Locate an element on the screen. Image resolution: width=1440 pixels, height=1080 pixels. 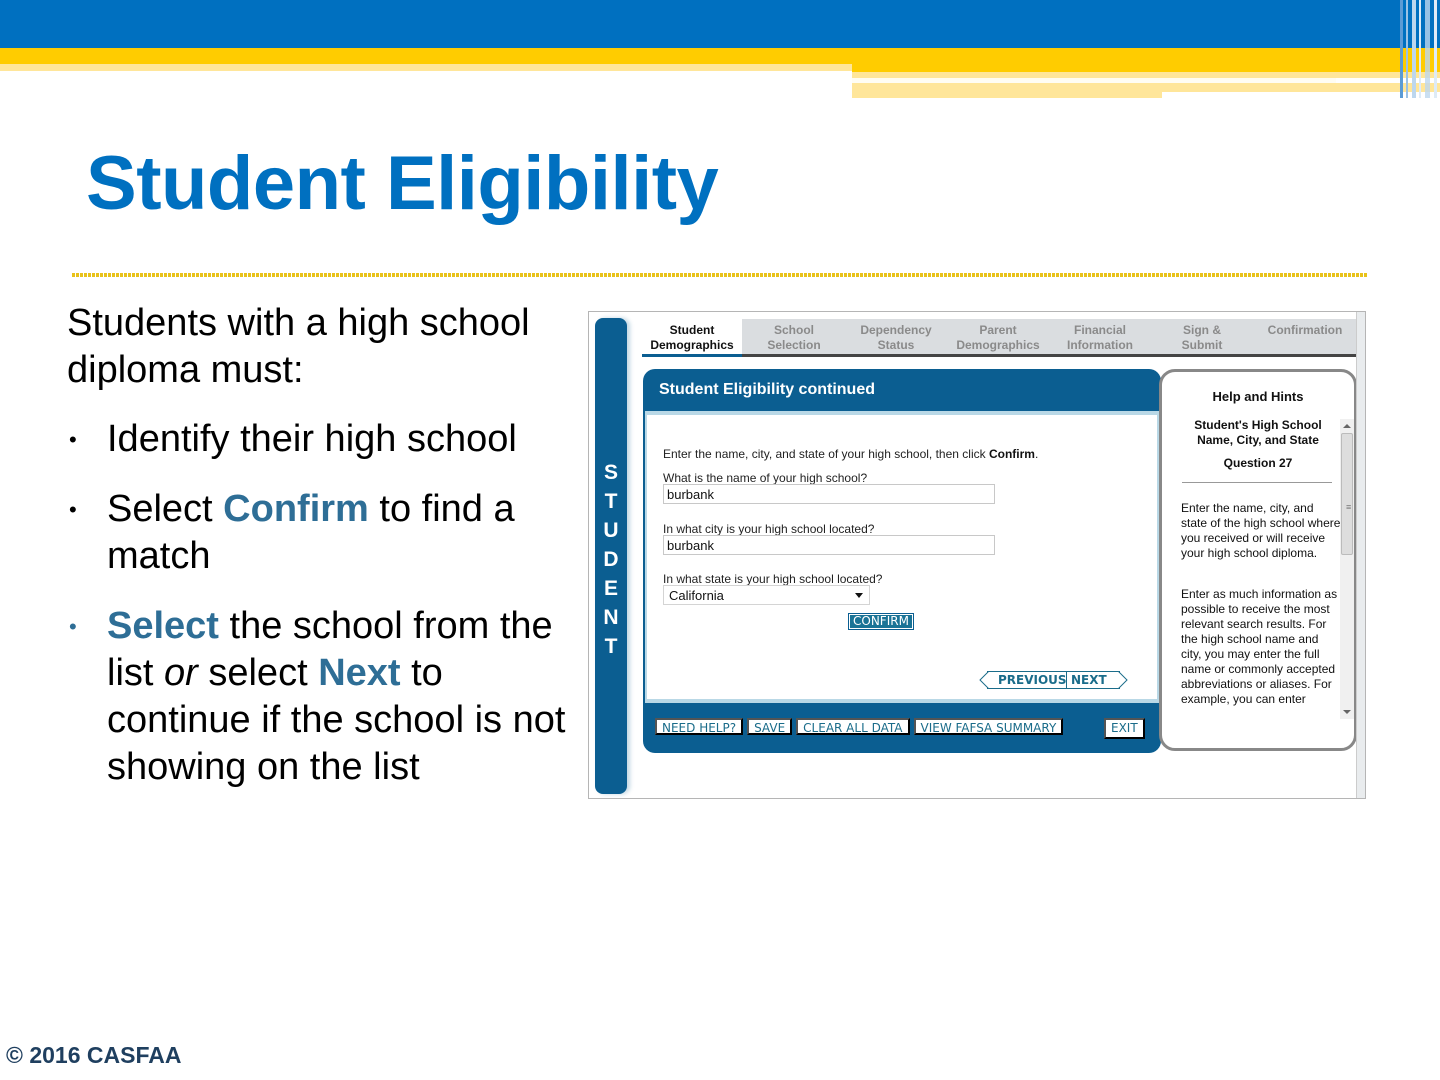
school-state-select: California is located at coordinates (766, 595).